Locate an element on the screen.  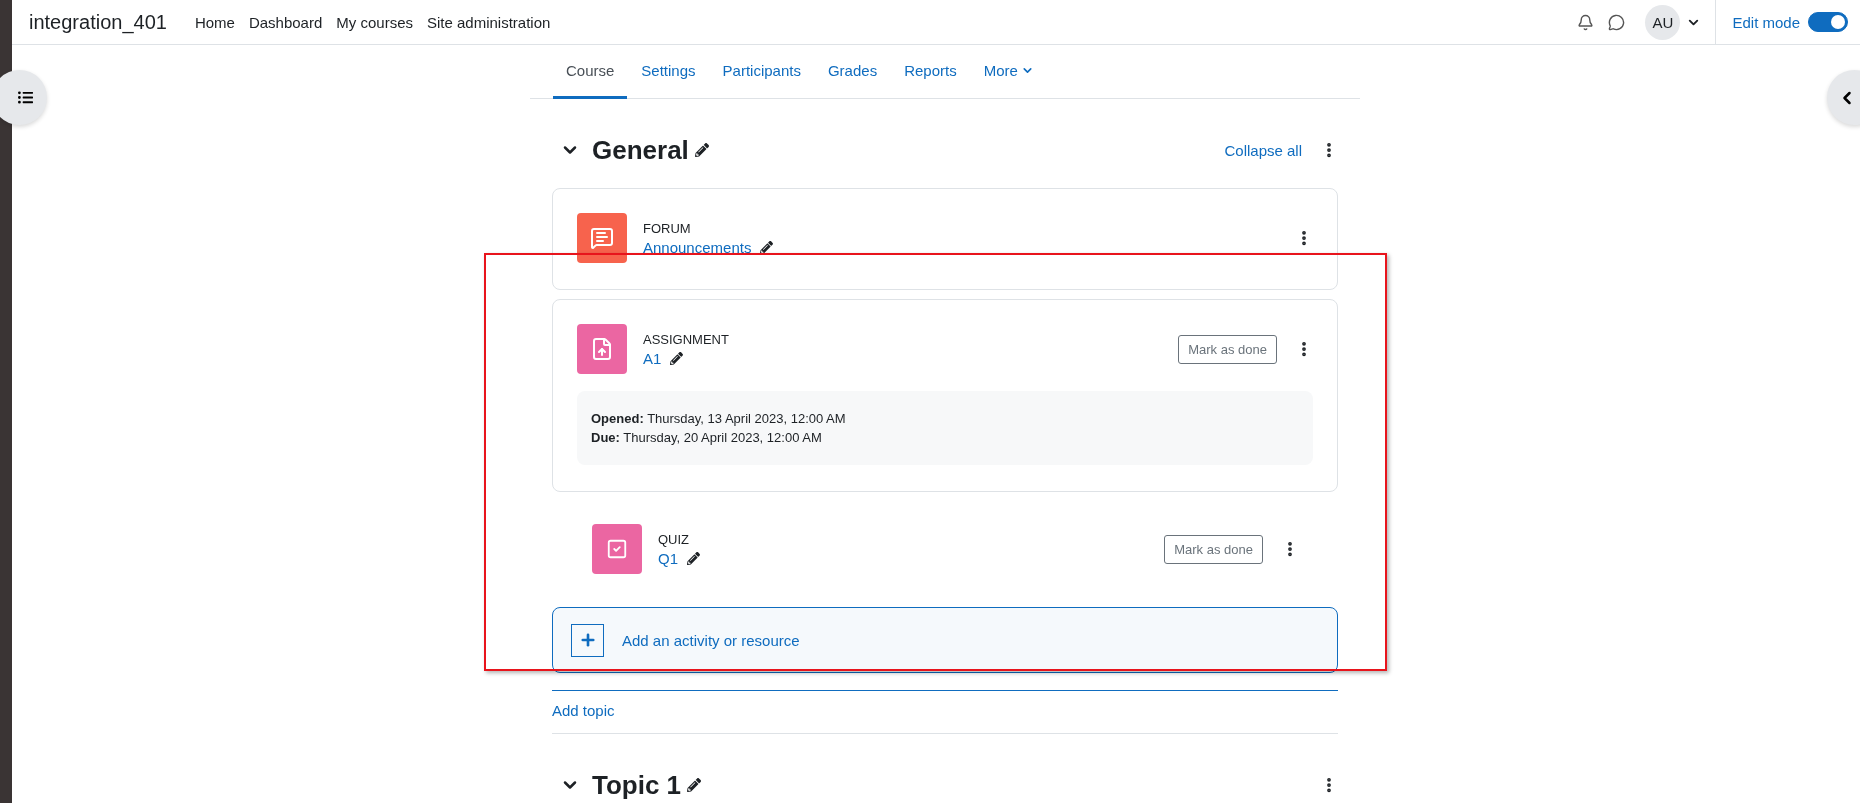
nav-tab: Reports is located at coordinates (930, 72).